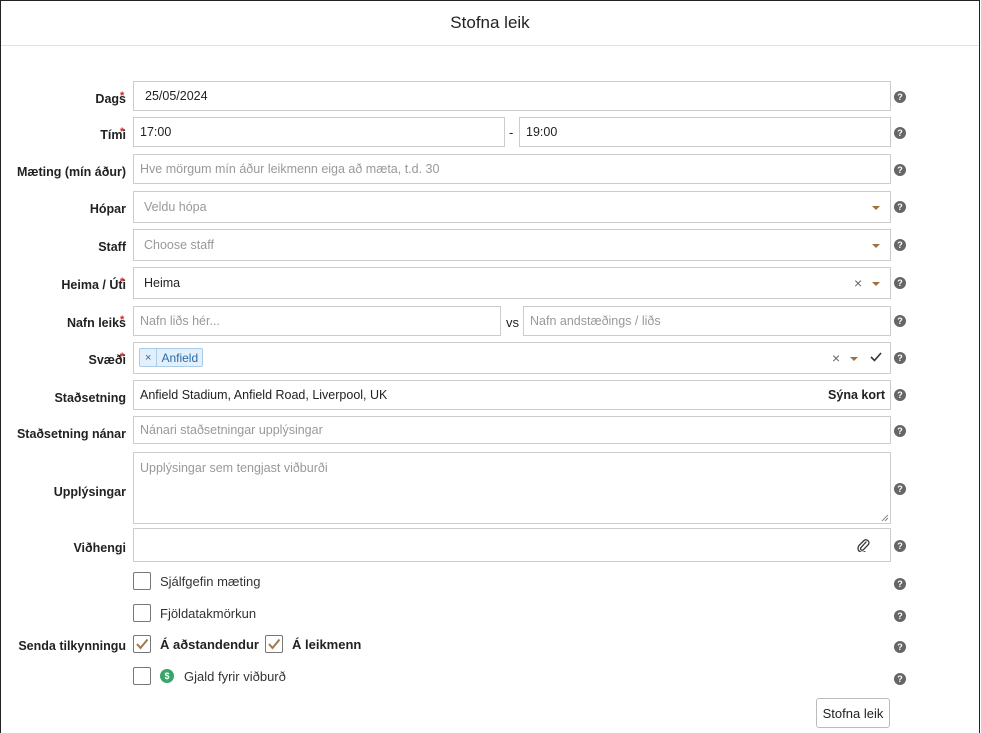 The width and height of the screenshot is (981, 733). I want to click on area-confirm-check-icon, so click(876, 357).